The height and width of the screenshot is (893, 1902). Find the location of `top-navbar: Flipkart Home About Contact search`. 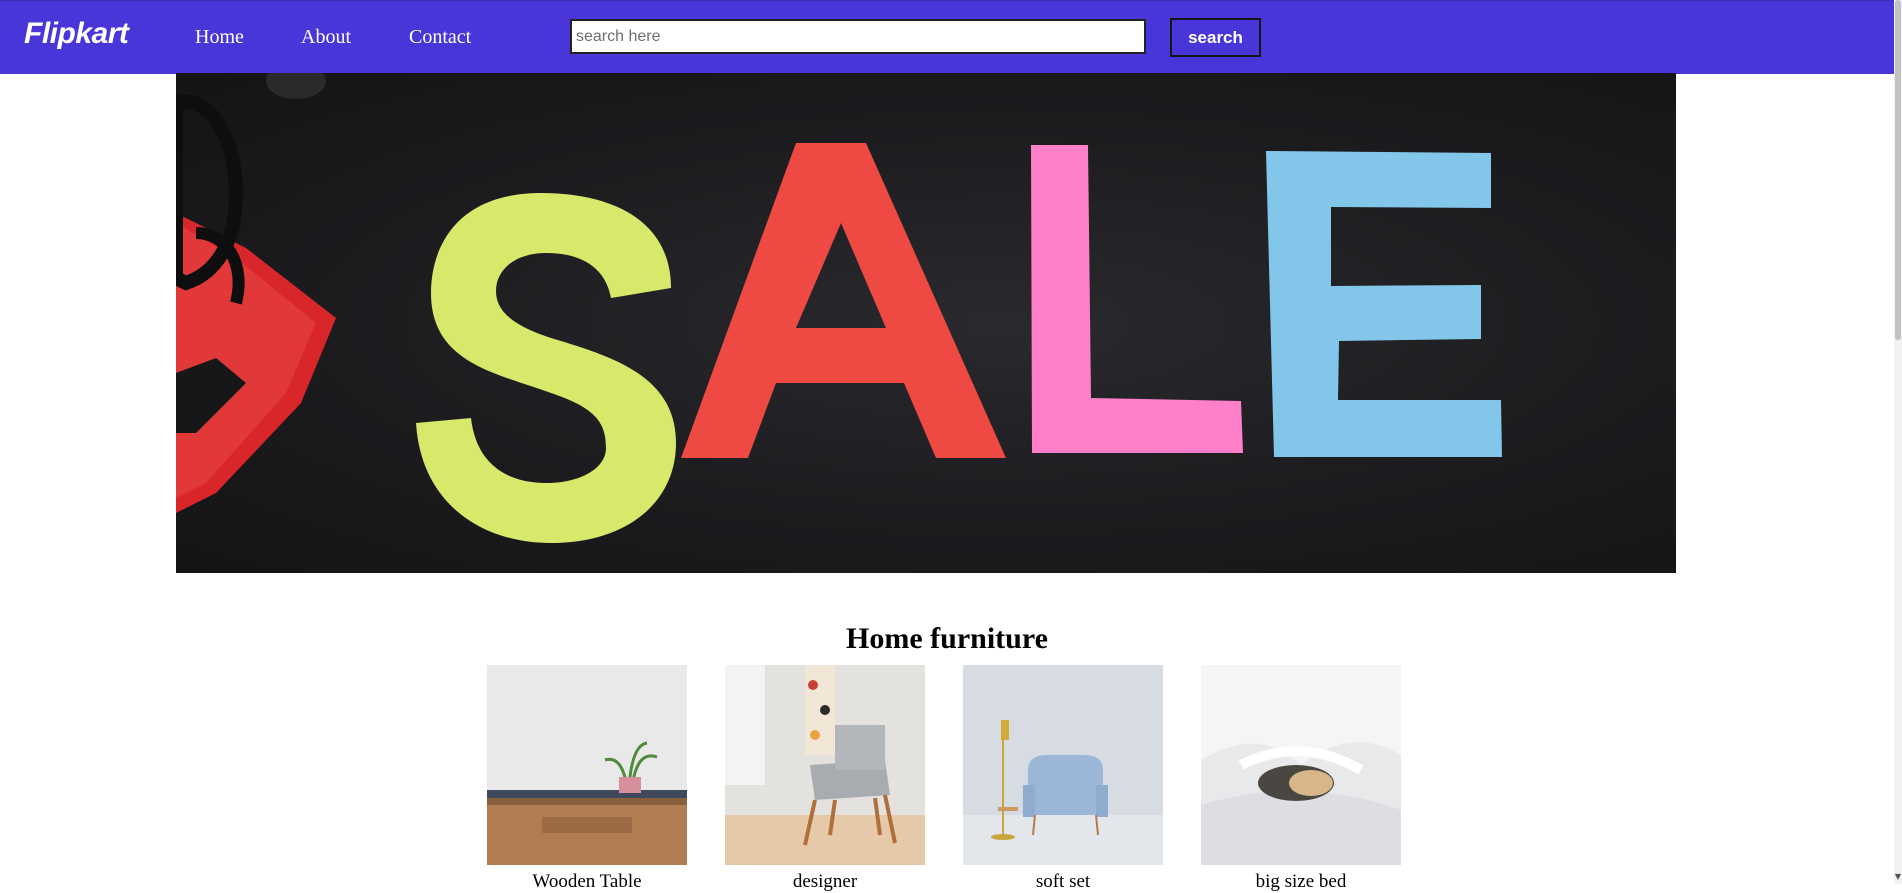

top-navbar: Flipkart Home About Contact search is located at coordinates (947, 37).